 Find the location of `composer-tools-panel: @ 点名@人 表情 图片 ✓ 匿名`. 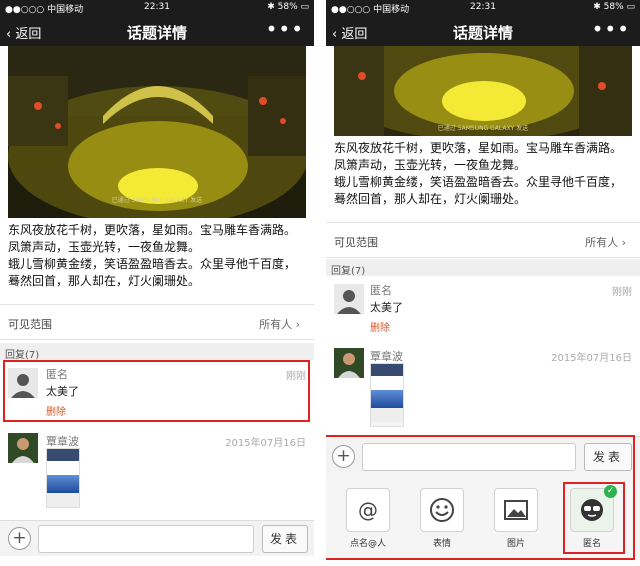

composer-tools-panel: @ 点名@人 表情 图片 ✓ 匿名 is located at coordinates (483, 518).